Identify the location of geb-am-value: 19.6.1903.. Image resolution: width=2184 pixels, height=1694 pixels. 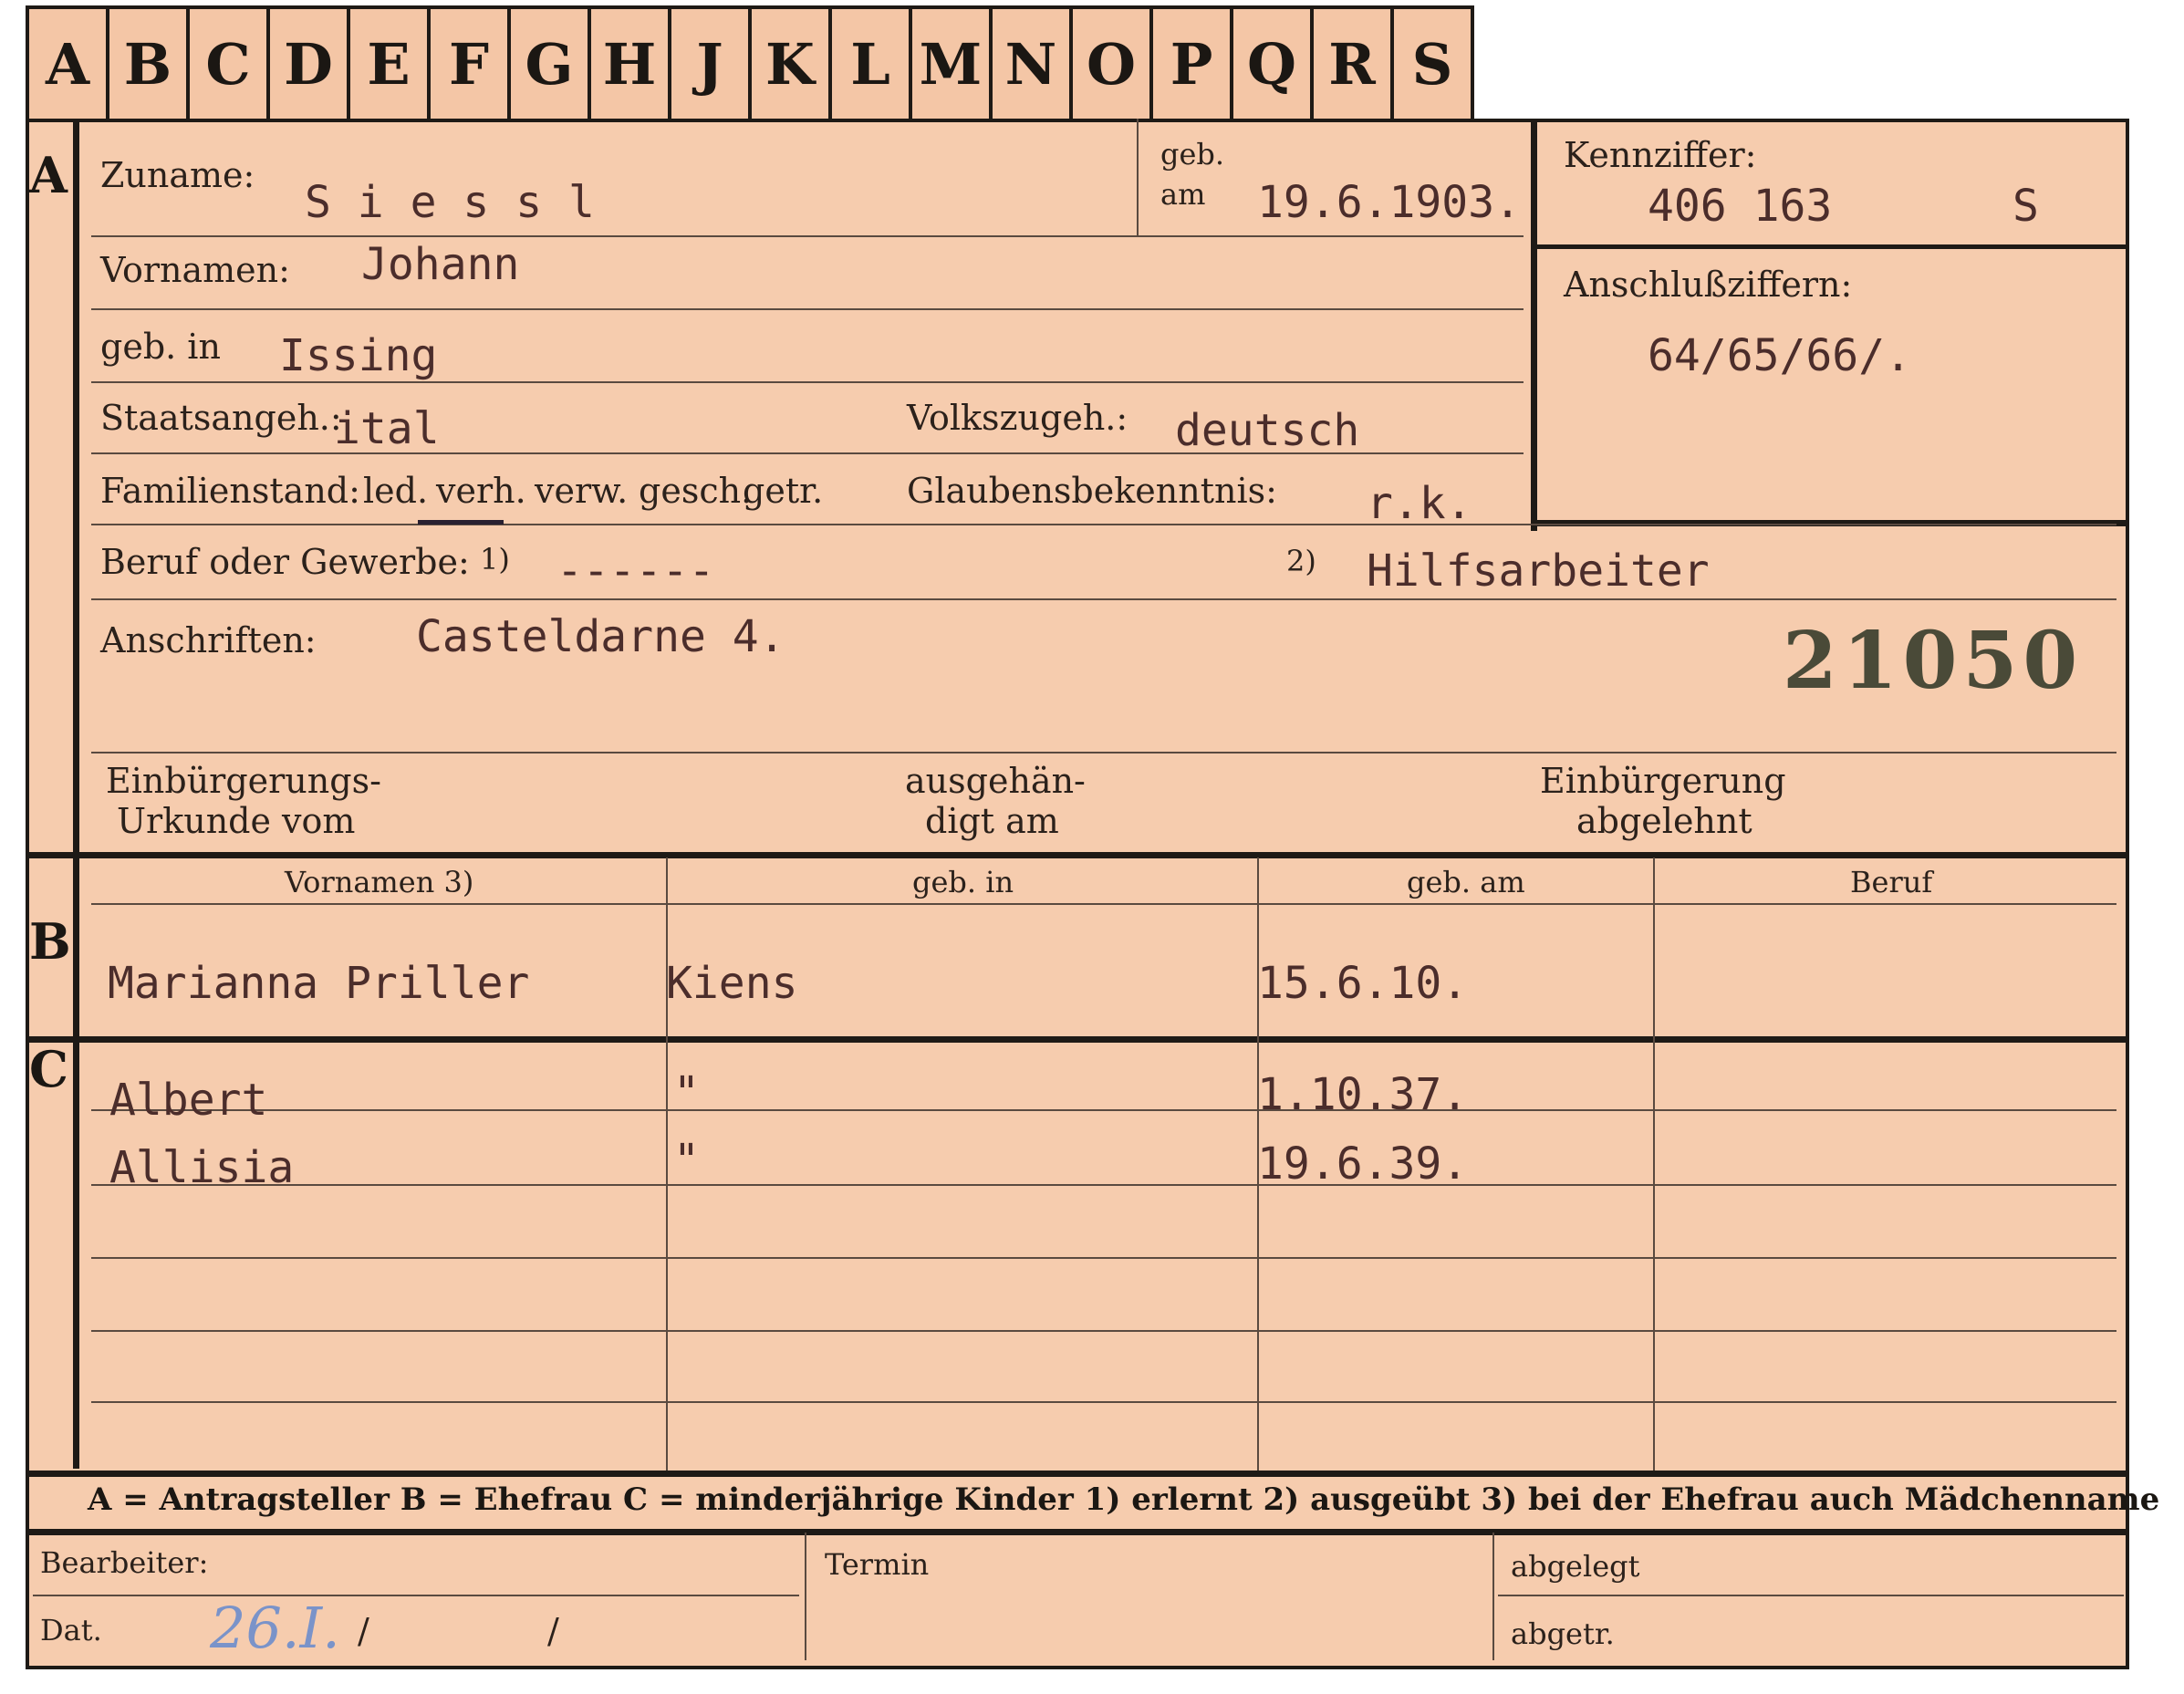
(1389, 203).